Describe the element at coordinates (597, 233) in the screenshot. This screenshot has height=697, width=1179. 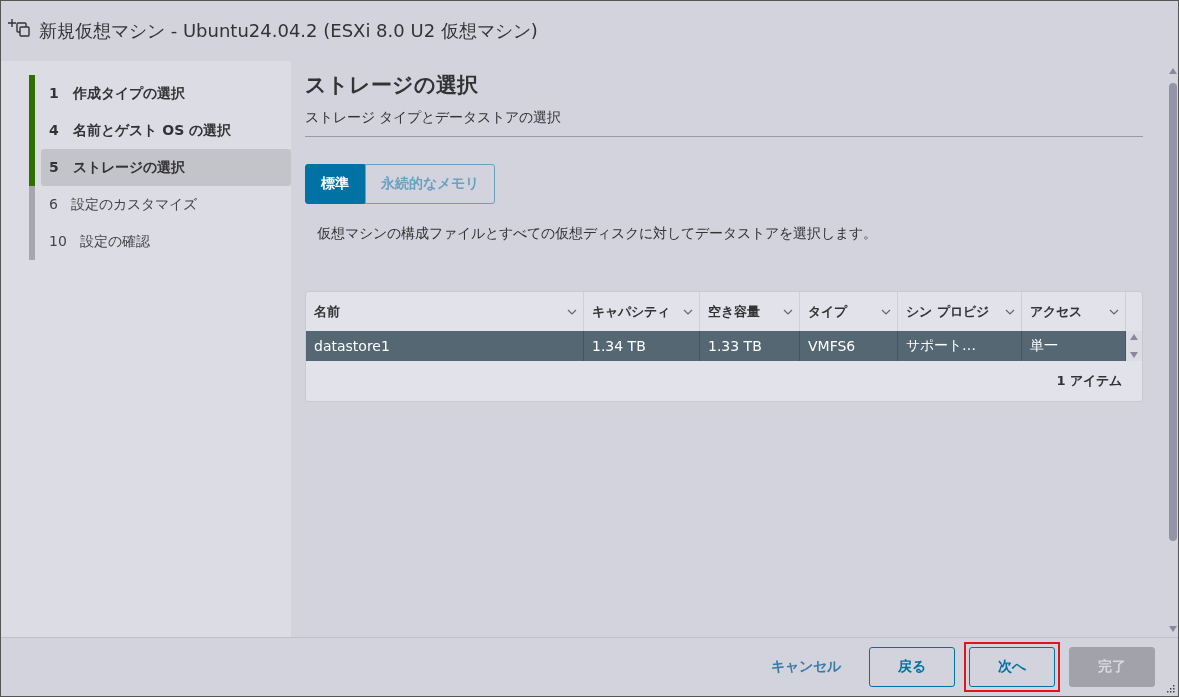
I see `description-text: 仮想マシンの構成ファイルとすべての仮想ディスクに対してデータストアを選択します。` at that location.